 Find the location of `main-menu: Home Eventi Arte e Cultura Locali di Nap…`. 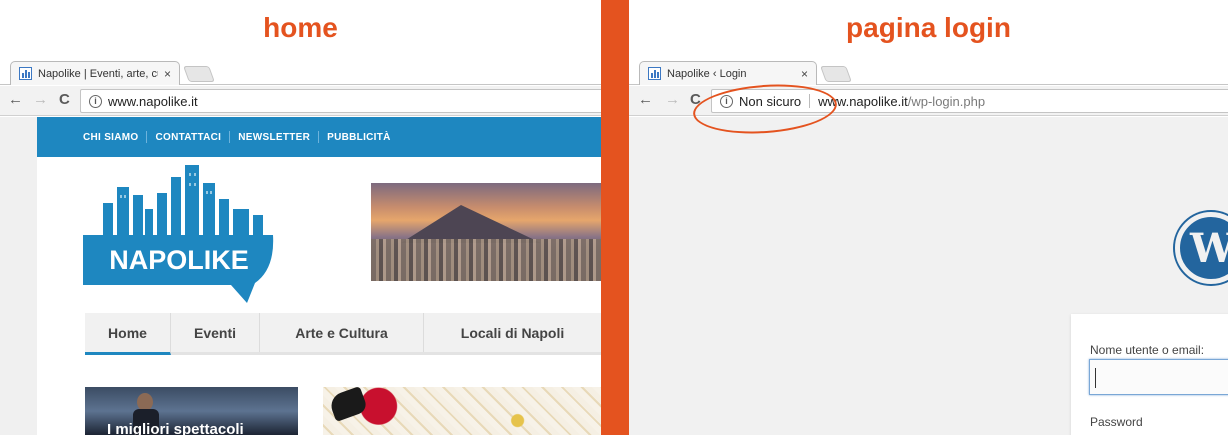

main-menu: Home Eventi Arte e Cultura Locali di Nap… is located at coordinates (343, 334).